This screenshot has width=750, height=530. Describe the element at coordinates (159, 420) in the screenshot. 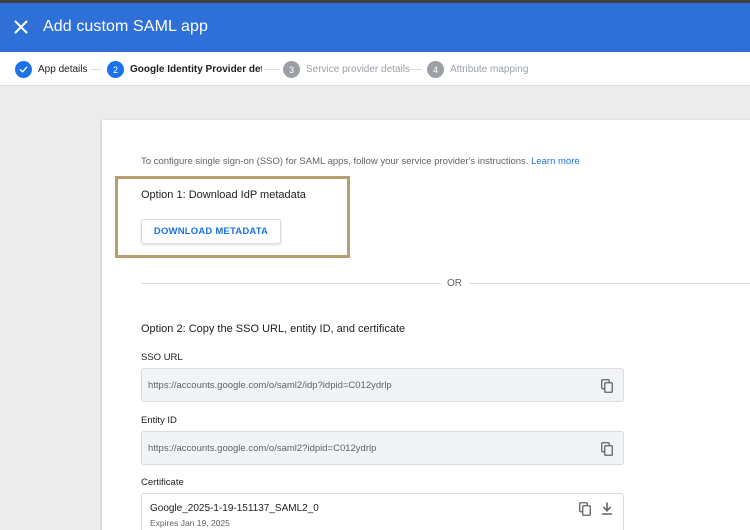

I see `entity-id-label: Entity ID` at that location.